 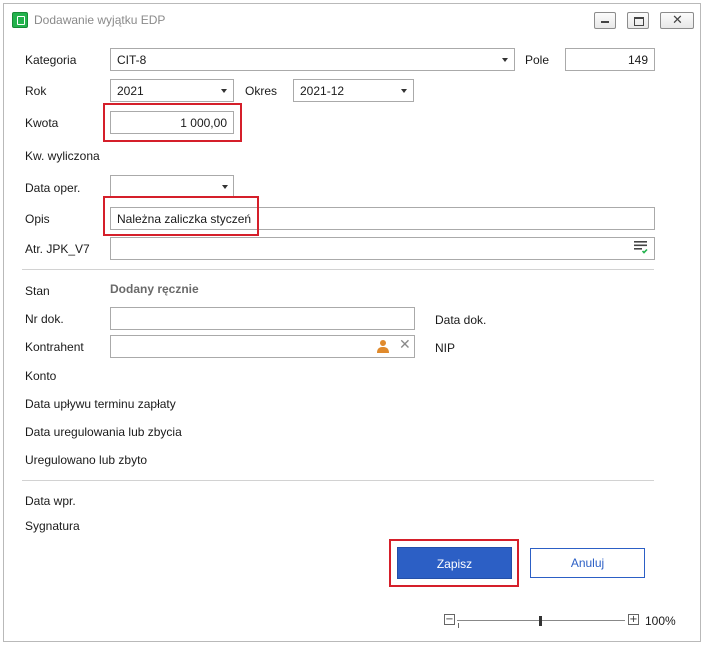 I want to click on zoom-in-button: +, so click(x=633, y=619).